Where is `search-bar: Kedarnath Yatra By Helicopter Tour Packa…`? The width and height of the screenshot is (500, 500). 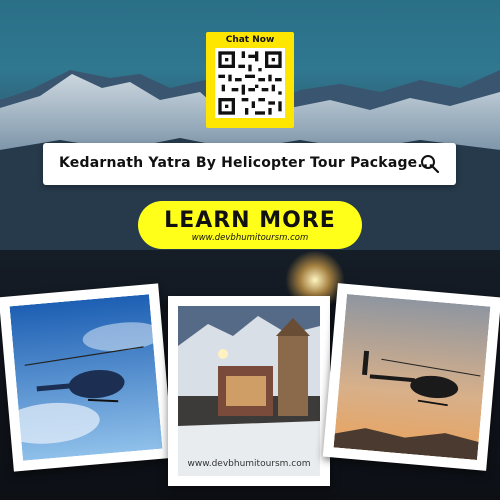 search-bar: Kedarnath Yatra By Helicopter Tour Packa… is located at coordinates (249, 164).